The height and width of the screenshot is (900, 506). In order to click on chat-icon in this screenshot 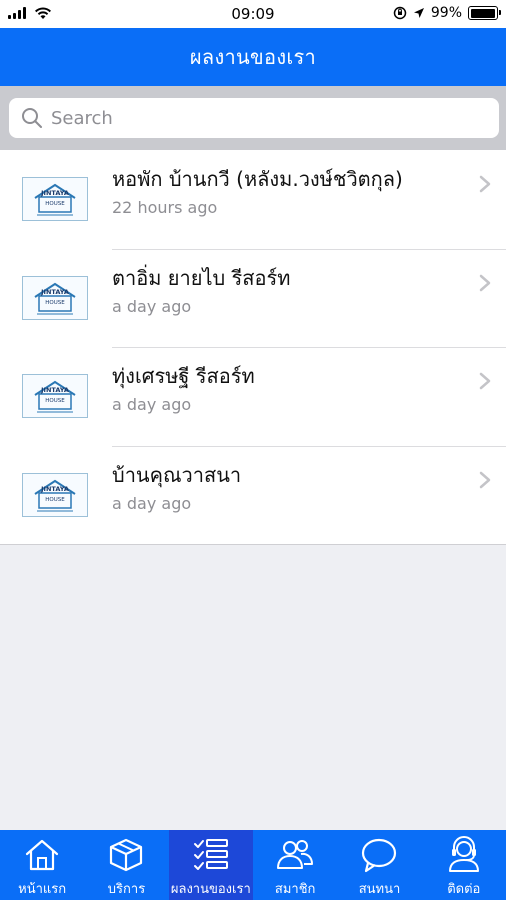, I will do `click(379, 855)`.